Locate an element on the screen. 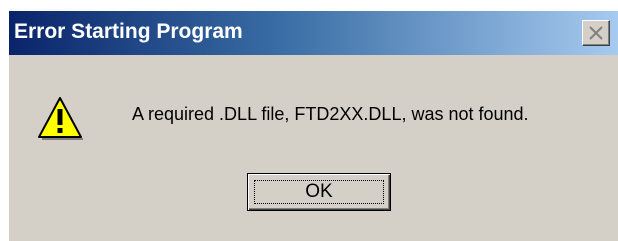 The image size is (618, 241). warning-icon is located at coordinates (60, 118).